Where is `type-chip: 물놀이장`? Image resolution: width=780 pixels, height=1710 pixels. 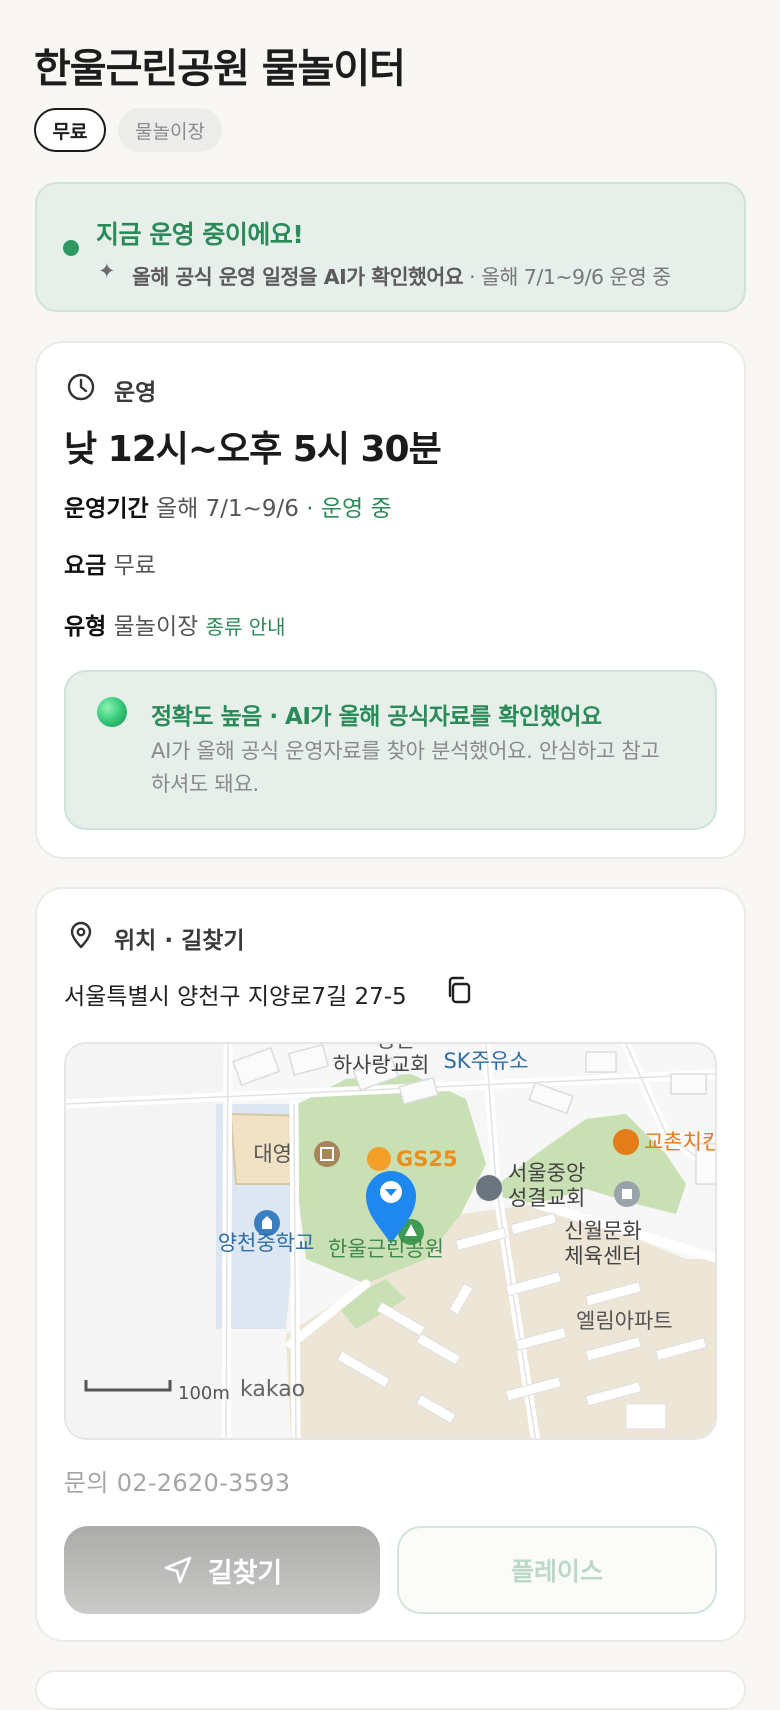
type-chip: 물놀이장 is located at coordinates (170, 130).